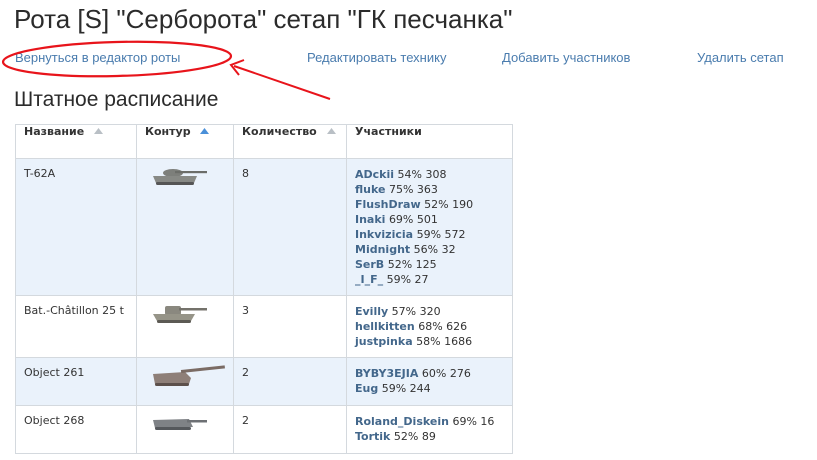  What do you see at coordinates (388, 131) in the screenshot?
I see `column-members-label: Участники` at bounding box center [388, 131].